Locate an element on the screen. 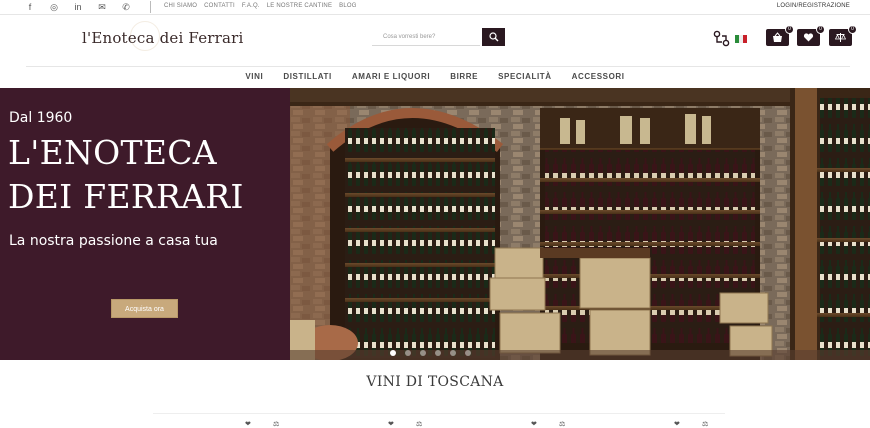 Image resolution: width=870 pixels, height=428 pixels. compare-icon is located at coordinates (722, 41).